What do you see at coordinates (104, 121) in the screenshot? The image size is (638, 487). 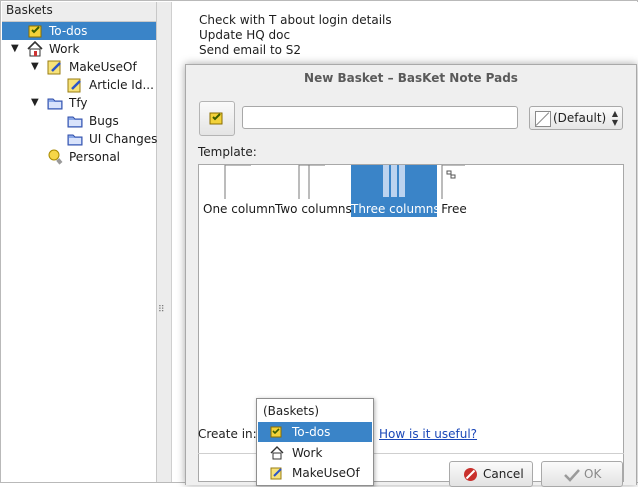 I see `tree-item-label: Bugs` at bounding box center [104, 121].